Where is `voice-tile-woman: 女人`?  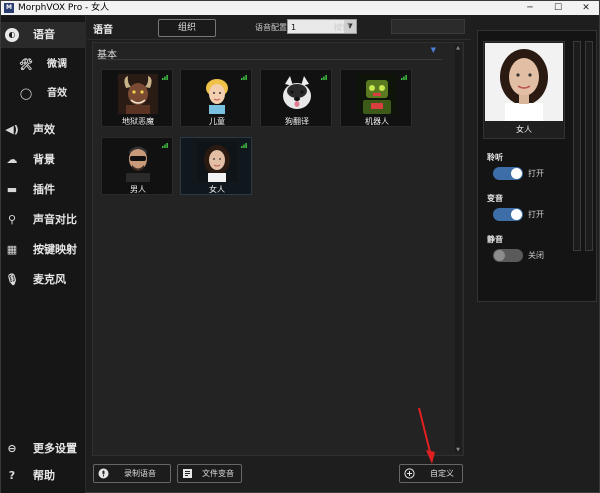
voice-tile-woman: 女人 is located at coordinates (216, 166).